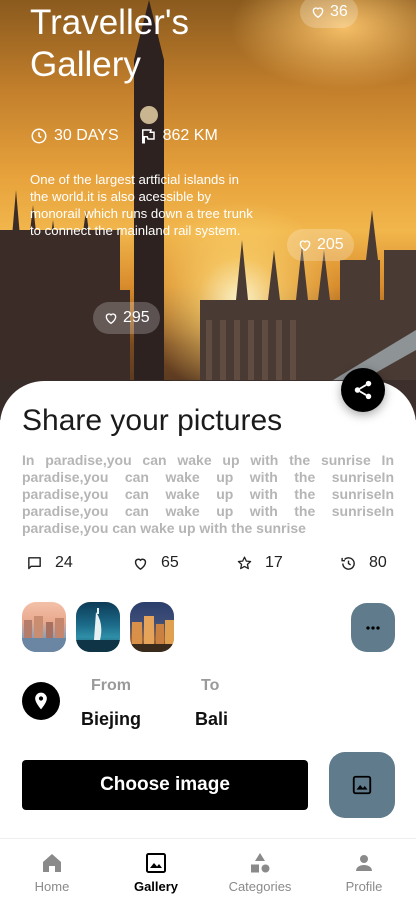  What do you see at coordinates (44, 634) in the screenshot?
I see `venice-photo` at bounding box center [44, 634].